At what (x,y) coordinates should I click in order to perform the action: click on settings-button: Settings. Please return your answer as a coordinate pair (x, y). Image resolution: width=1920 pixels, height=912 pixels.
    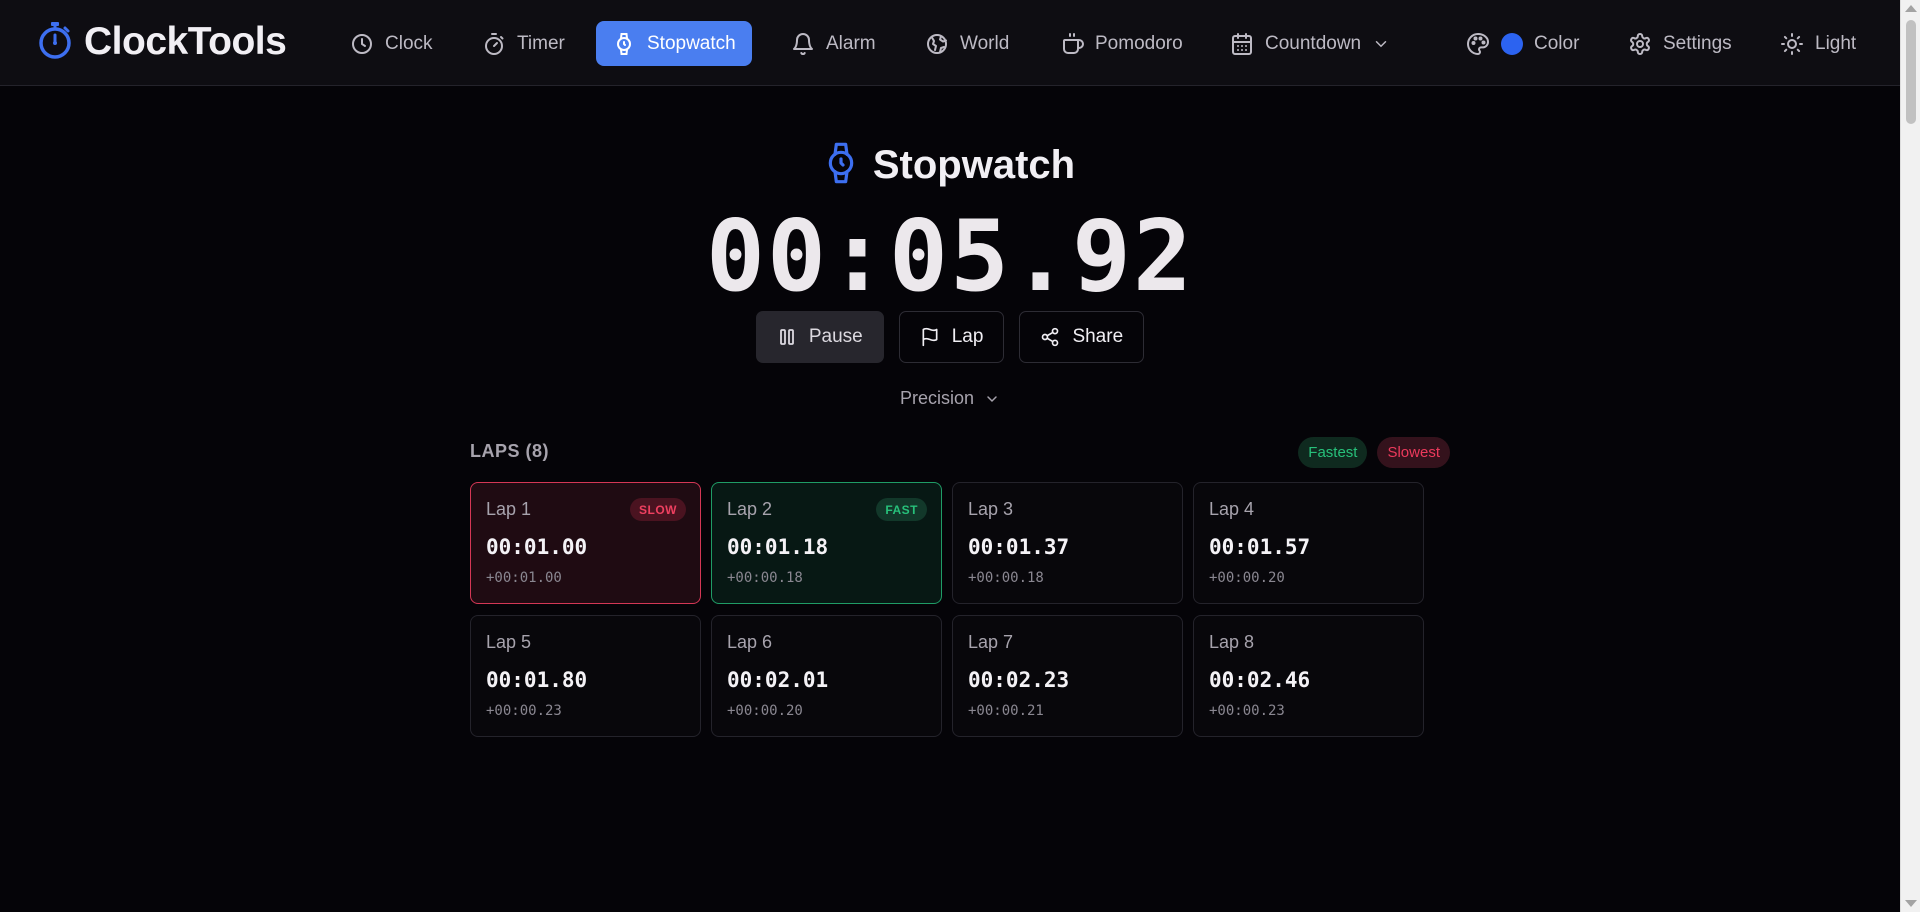
    Looking at the image, I should click on (1680, 43).